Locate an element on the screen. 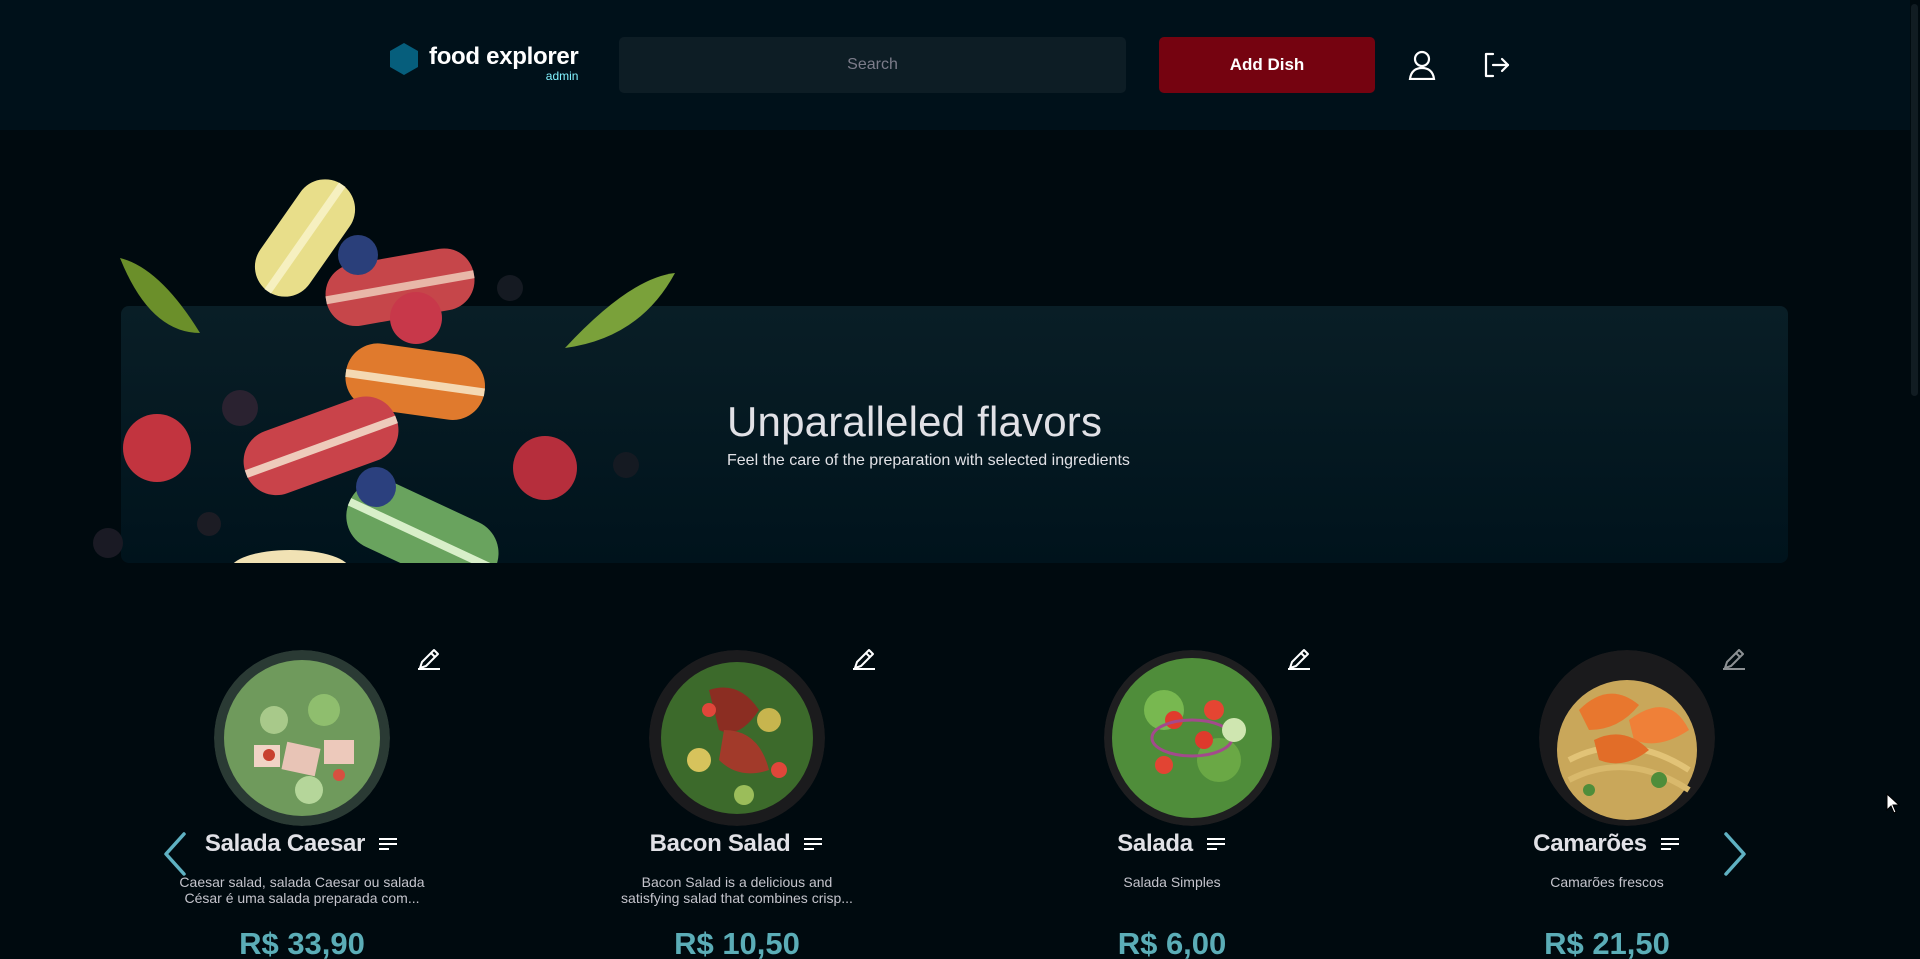  dish-price: R$ 10,50 is located at coordinates (737, 942).